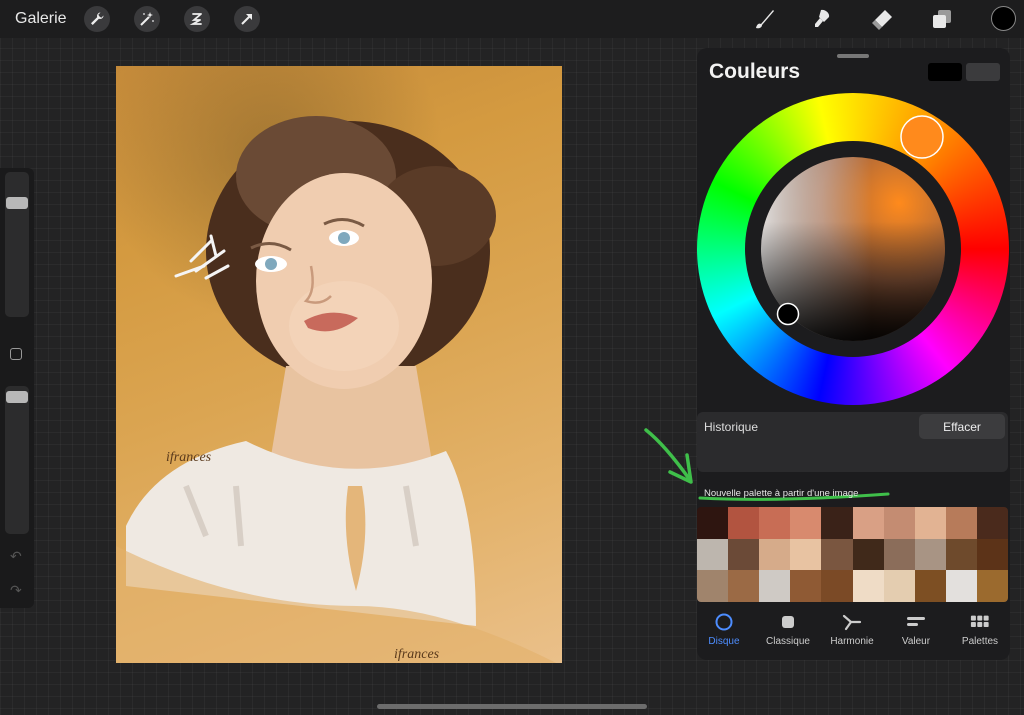 This screenshot has height=715, width=1024. I want to click on tab-palettes-label: Palettes, so click(980, 641).